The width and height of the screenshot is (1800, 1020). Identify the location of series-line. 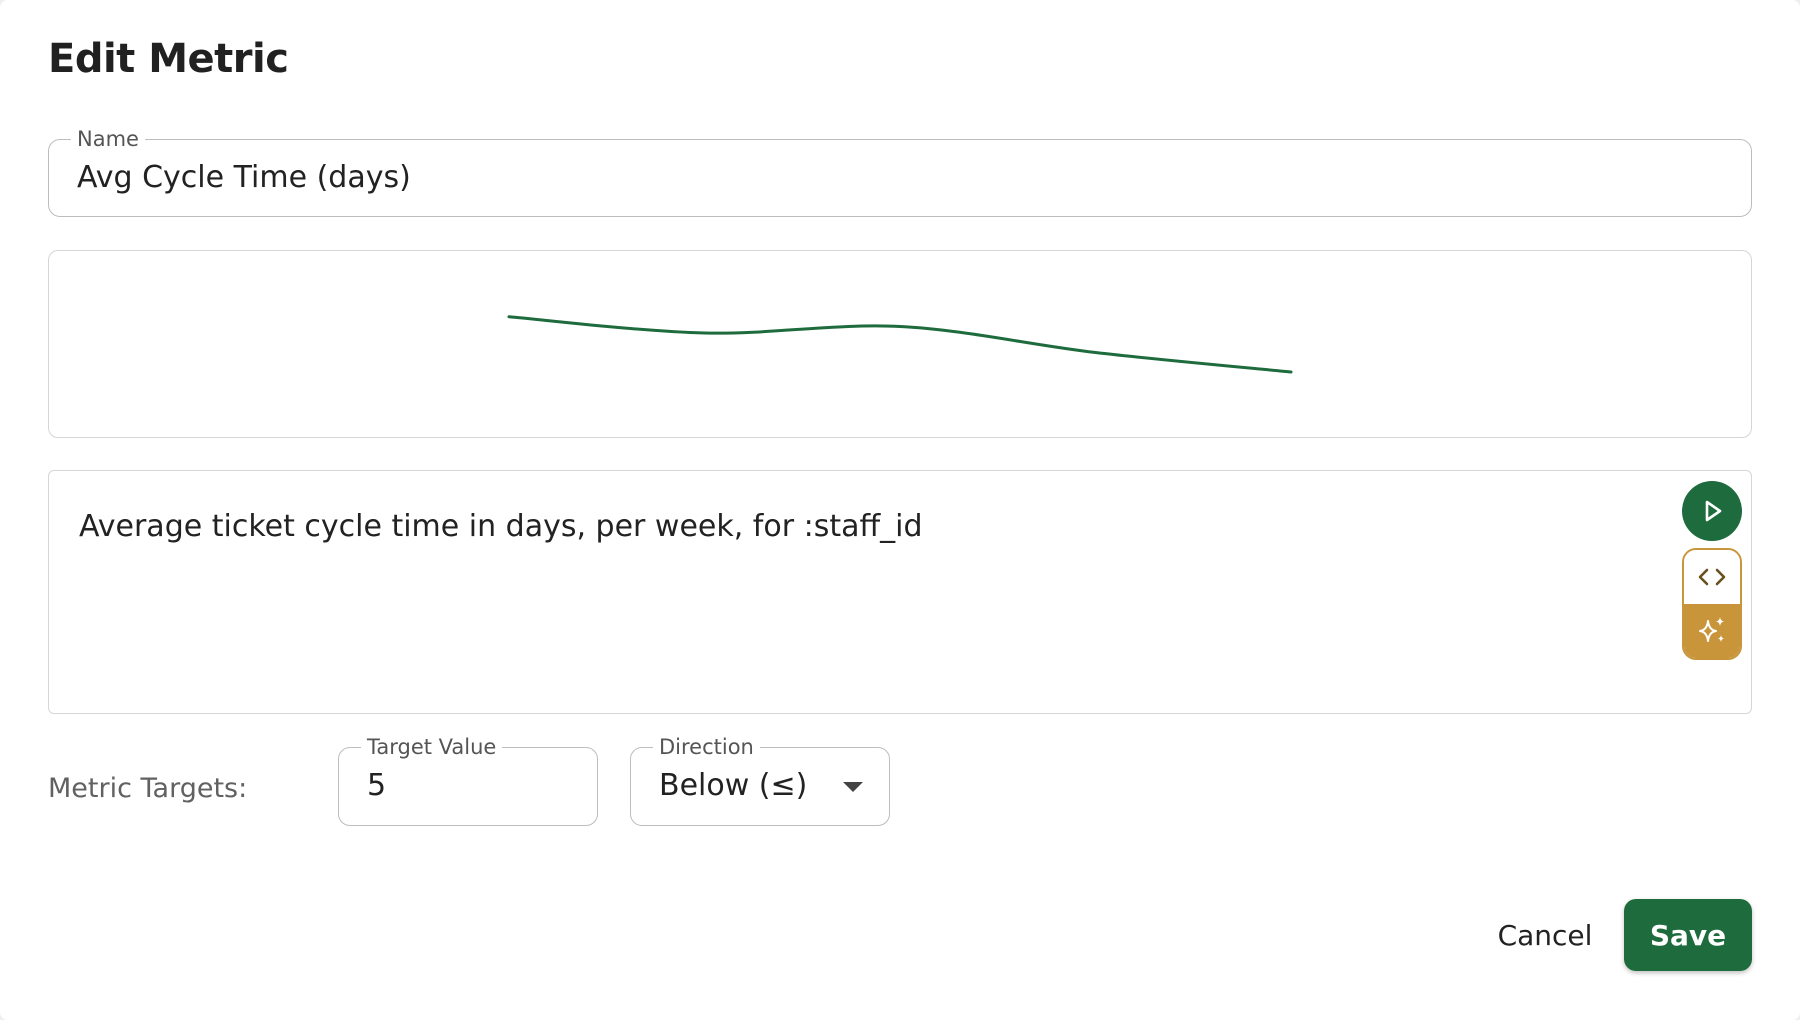
(900, 344).